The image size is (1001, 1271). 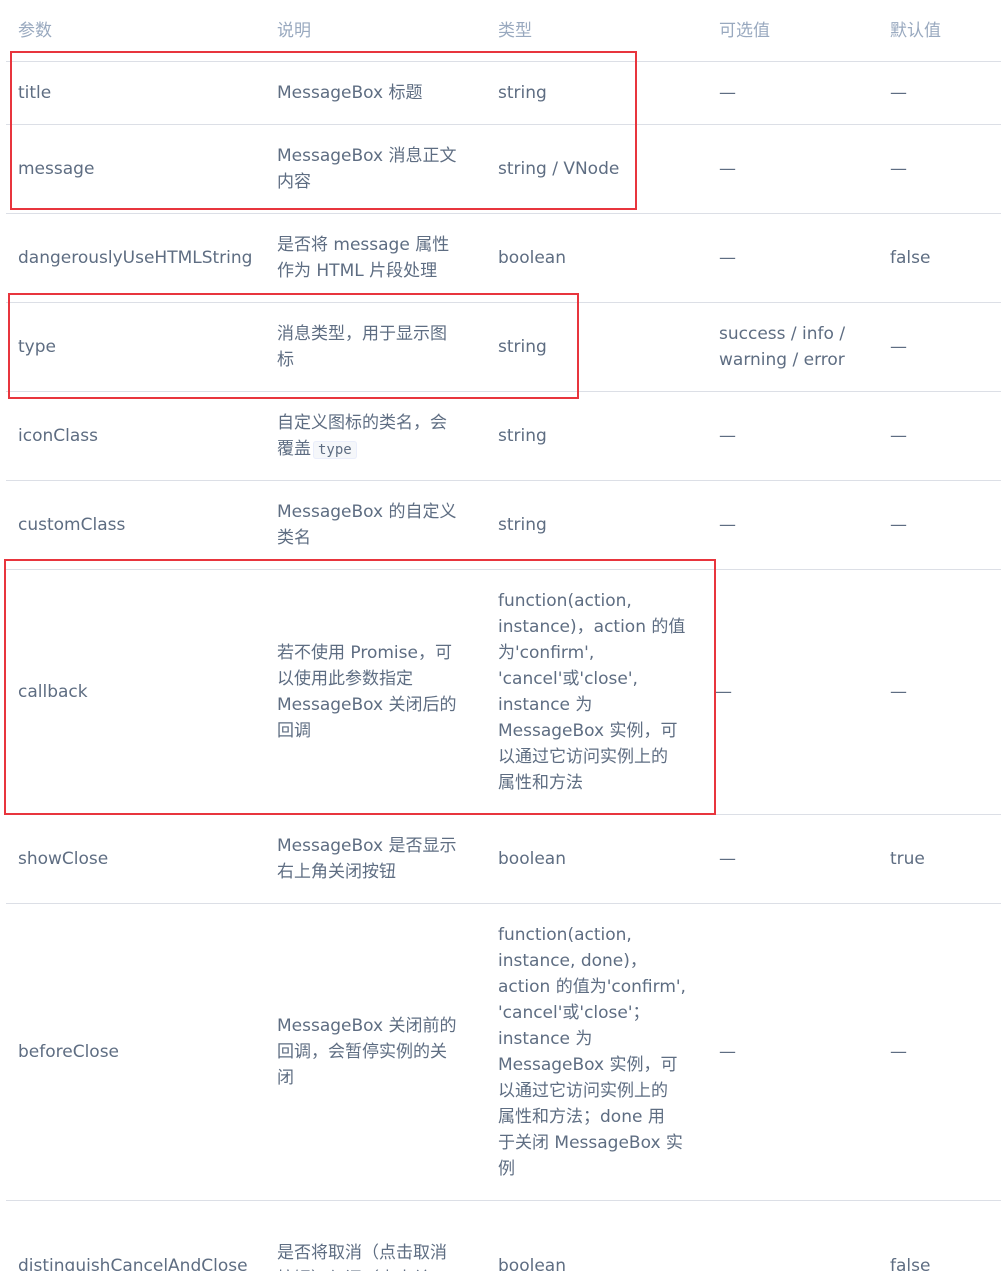 What do you see at coordinates (58, 436) in the screenshot?
I see `cell-param: iconClass` at bounding box center [58, 436].